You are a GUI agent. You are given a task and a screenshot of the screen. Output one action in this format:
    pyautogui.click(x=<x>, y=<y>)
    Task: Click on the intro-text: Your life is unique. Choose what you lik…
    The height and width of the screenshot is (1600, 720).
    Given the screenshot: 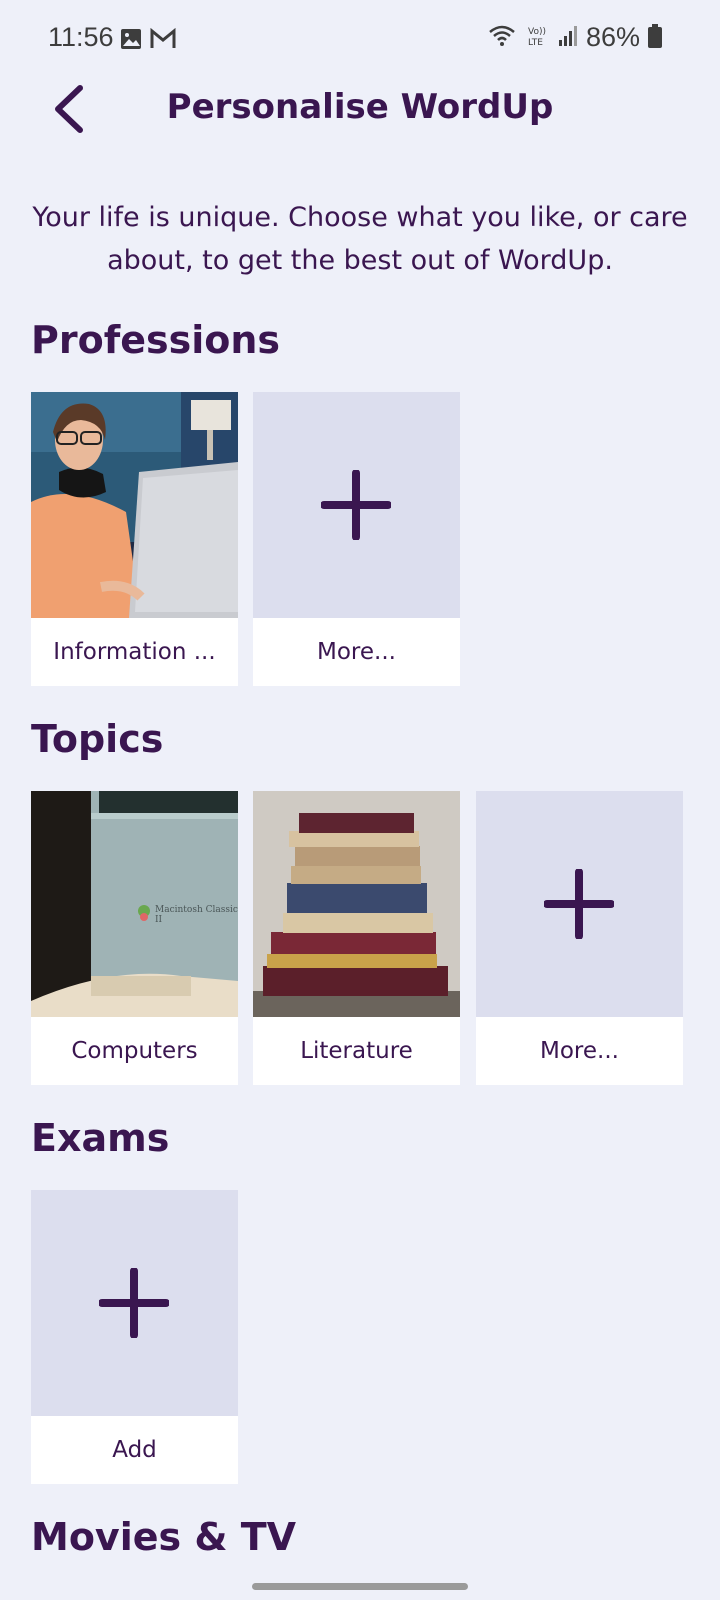 What is the action you would take?
    pyautogui.click(x=360, y=239)
    